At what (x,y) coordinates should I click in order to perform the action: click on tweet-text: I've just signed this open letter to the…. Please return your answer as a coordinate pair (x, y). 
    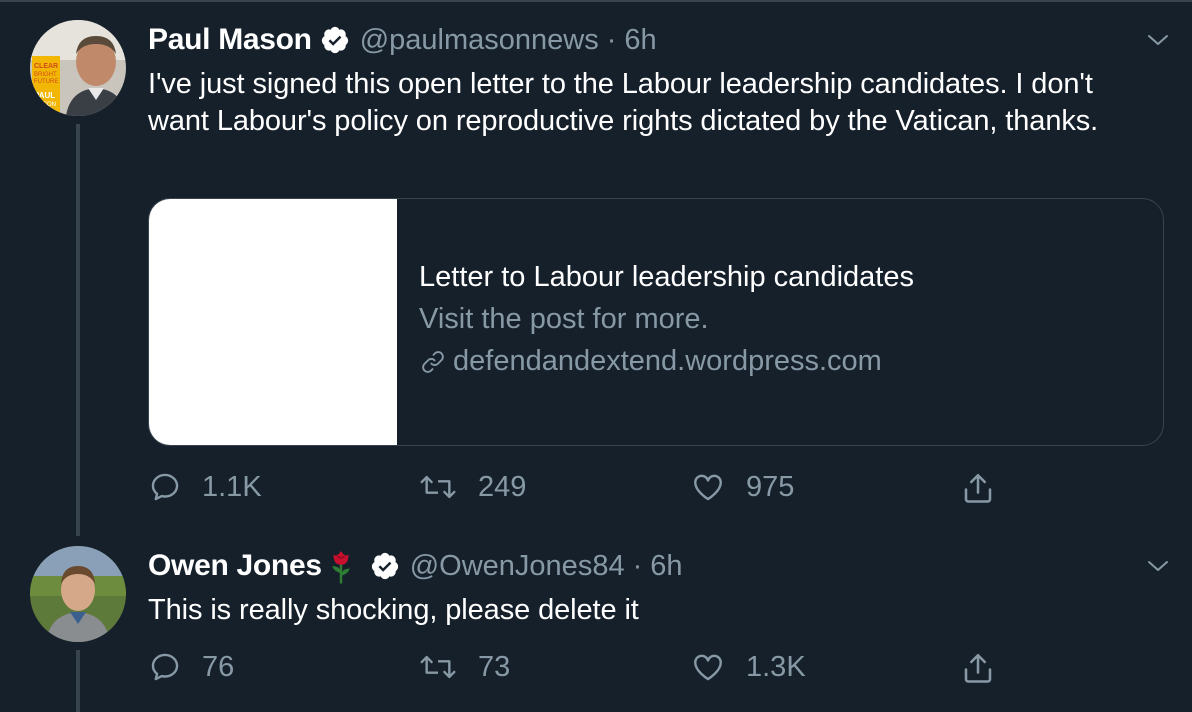
    Looking at the image, I should click on (623, 102).